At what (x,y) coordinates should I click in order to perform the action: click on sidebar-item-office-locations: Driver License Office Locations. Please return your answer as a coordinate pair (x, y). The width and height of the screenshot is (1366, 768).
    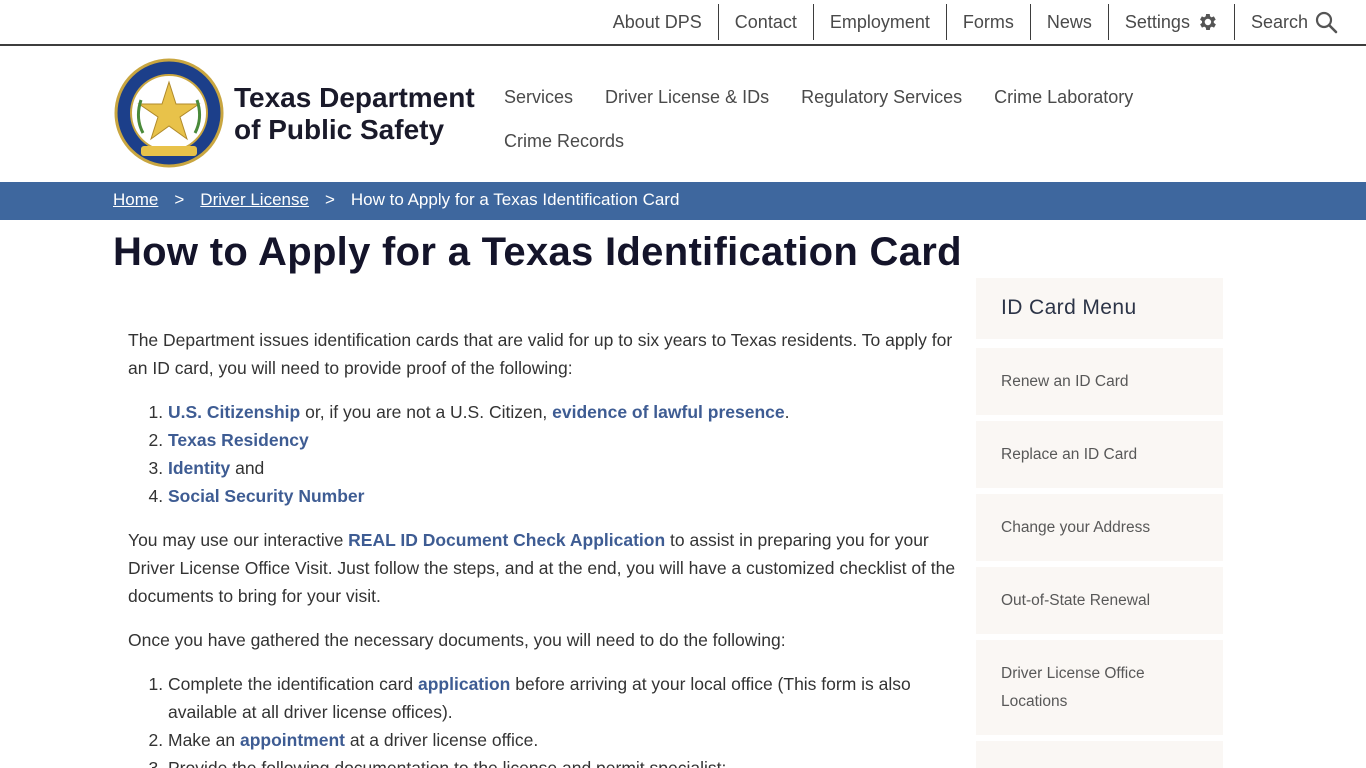
    Looking at the image, I should click on (1099, 687).